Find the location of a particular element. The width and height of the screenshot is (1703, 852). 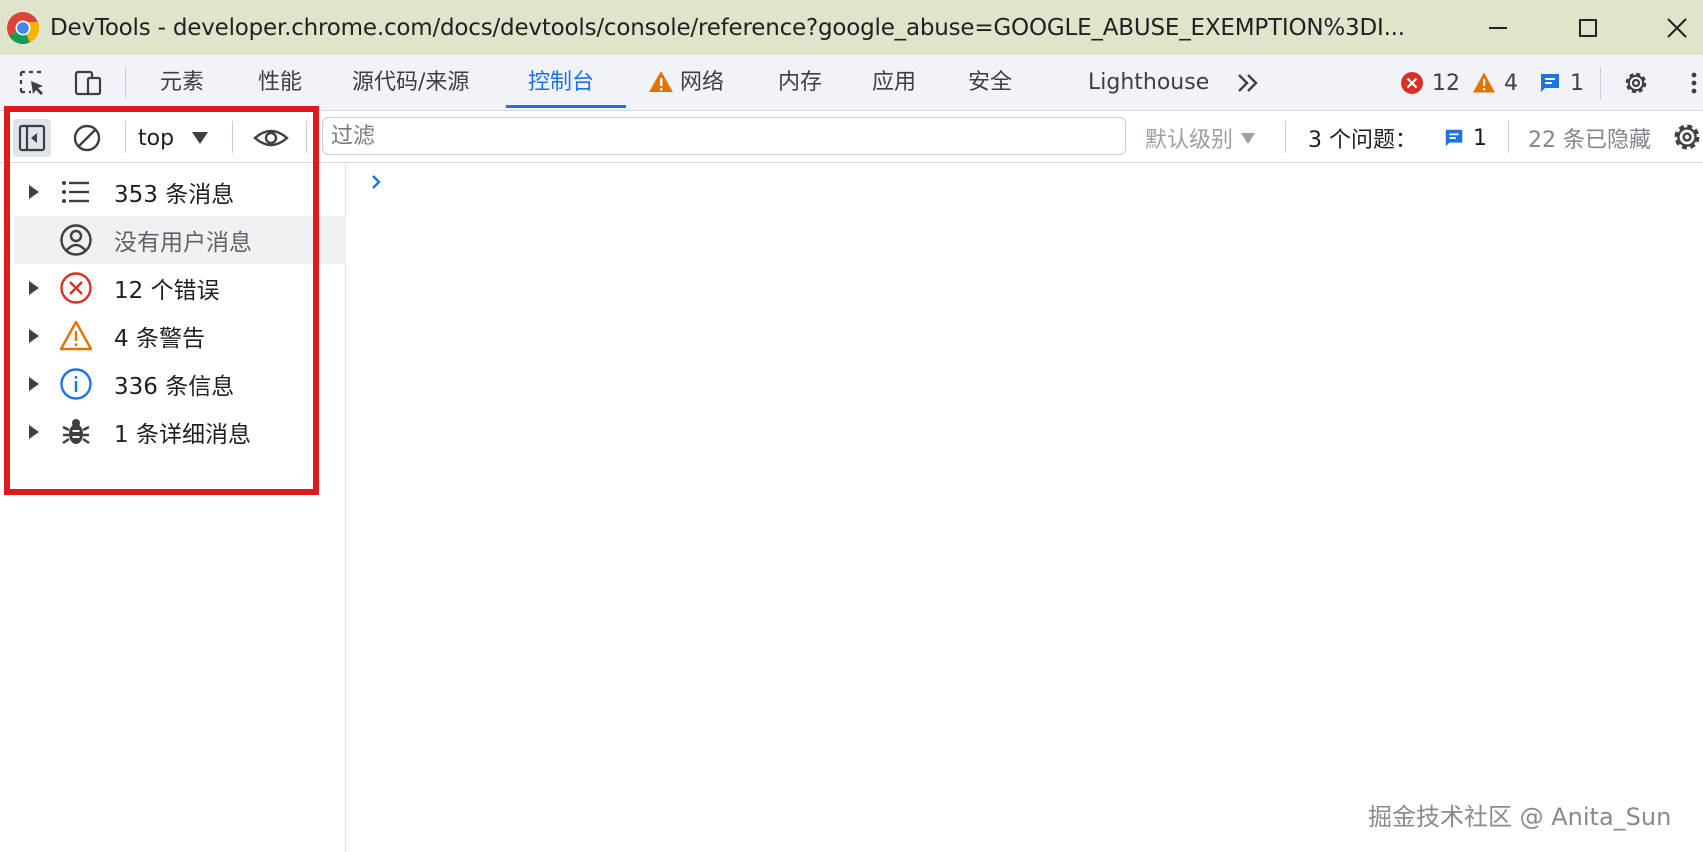

issues-link: 3 个问题： 1 is located at coordinates (1397, 138).